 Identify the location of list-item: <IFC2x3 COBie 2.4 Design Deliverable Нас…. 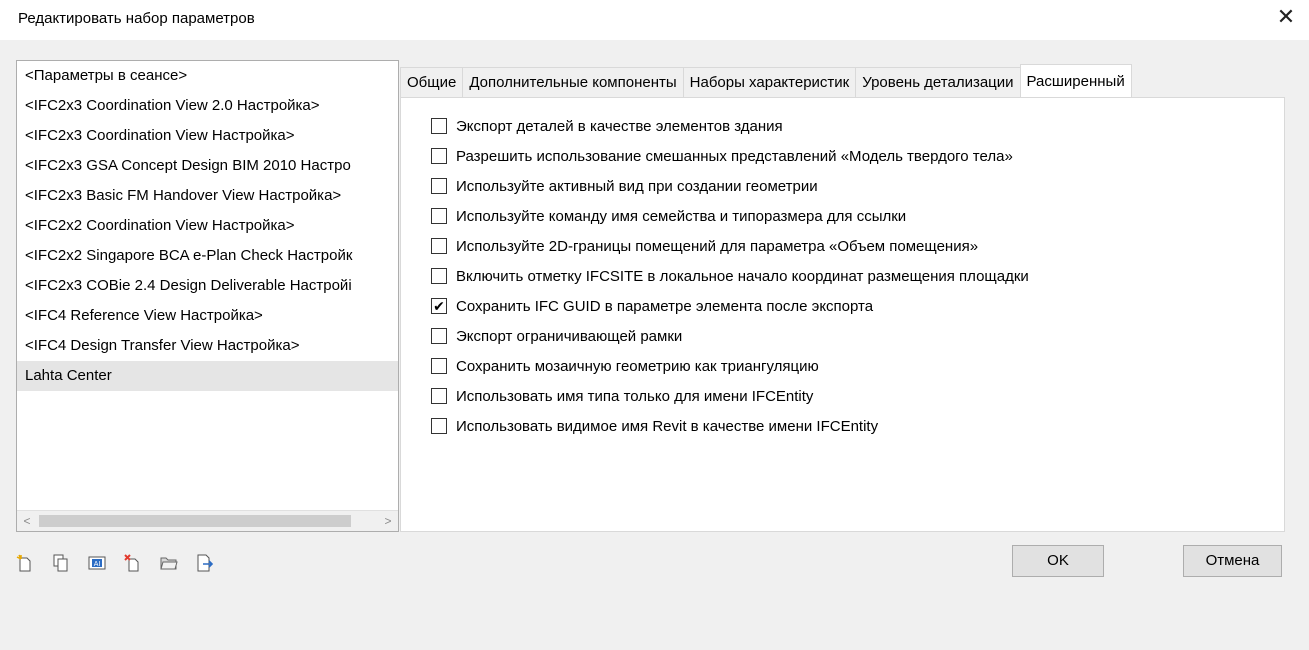
(207, 286).